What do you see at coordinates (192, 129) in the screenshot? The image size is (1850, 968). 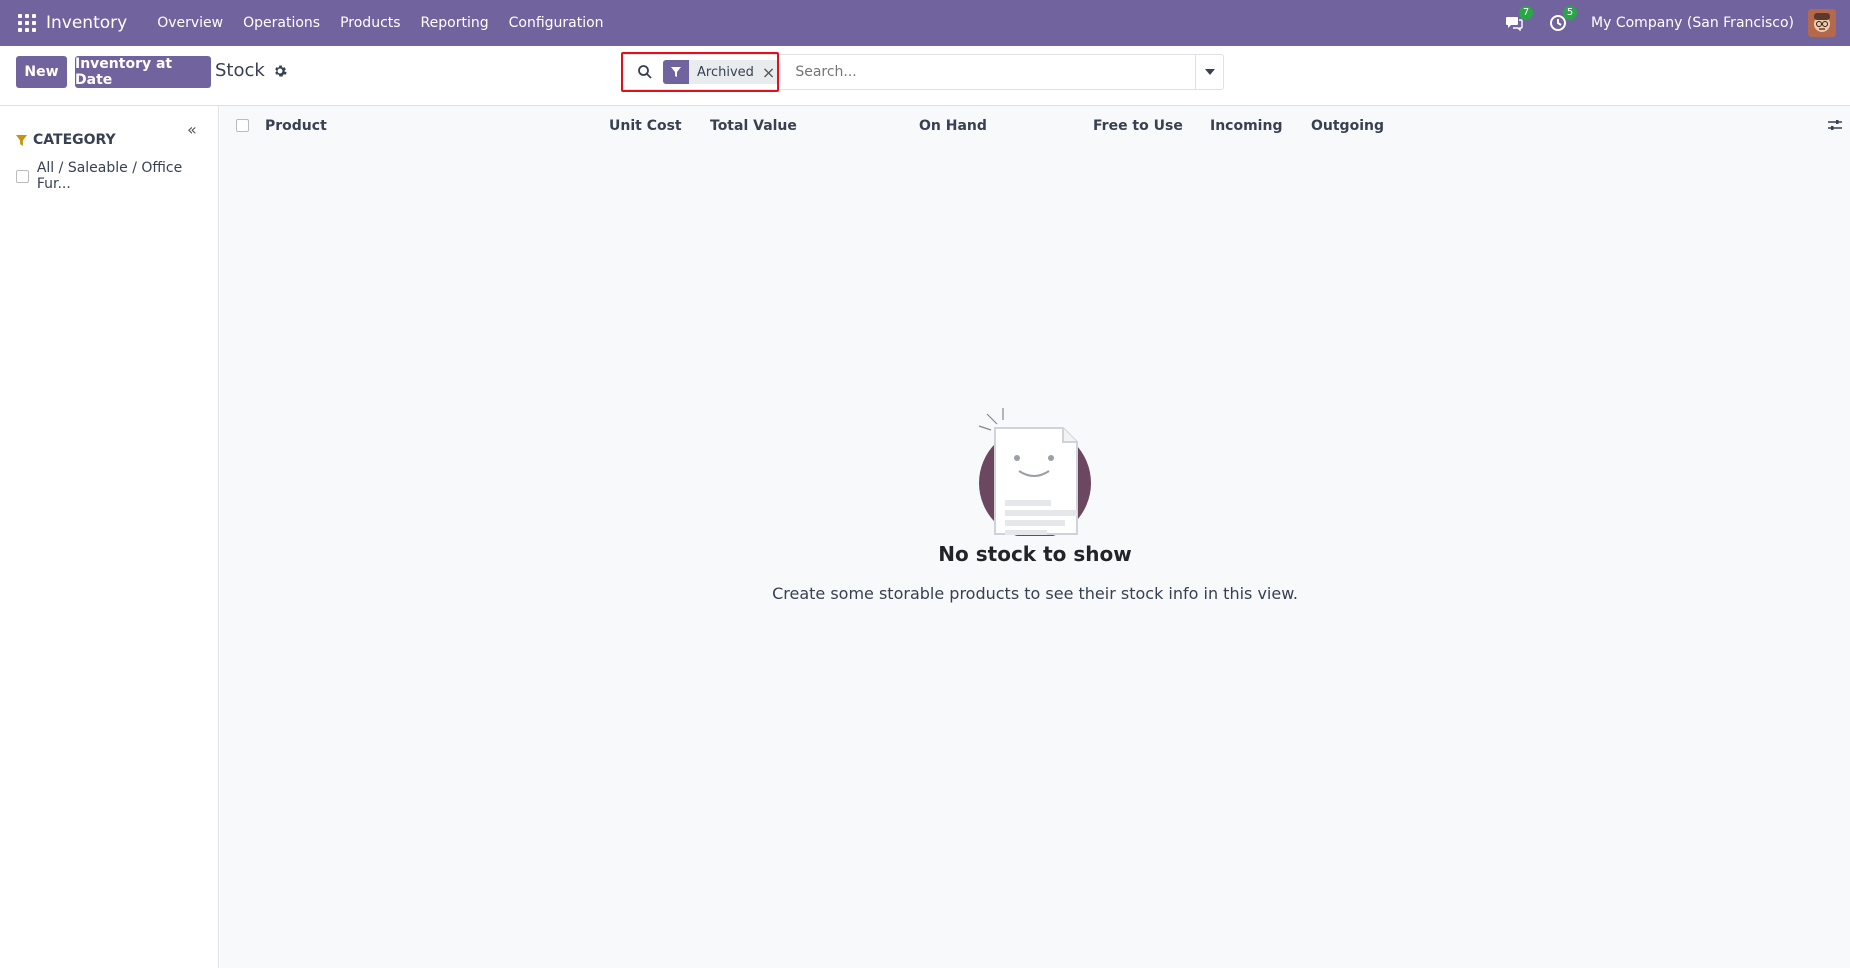 I see `collapse-sidebar-icon: «` at bounding box center [192, 129].